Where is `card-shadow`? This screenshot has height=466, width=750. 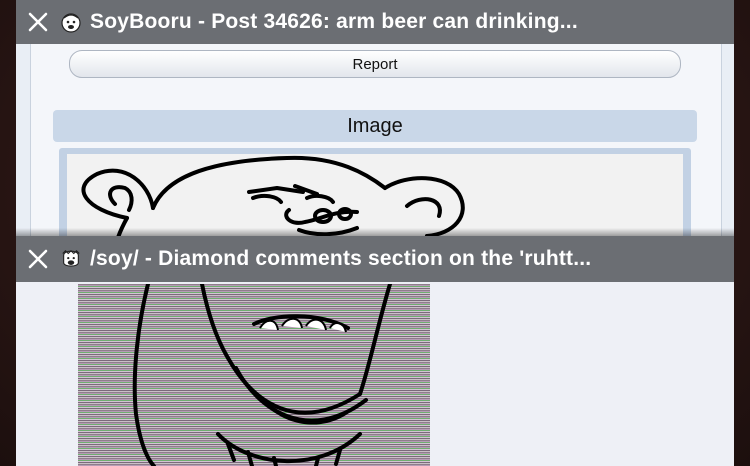
card-shadow is located at coordinates (375, 232).